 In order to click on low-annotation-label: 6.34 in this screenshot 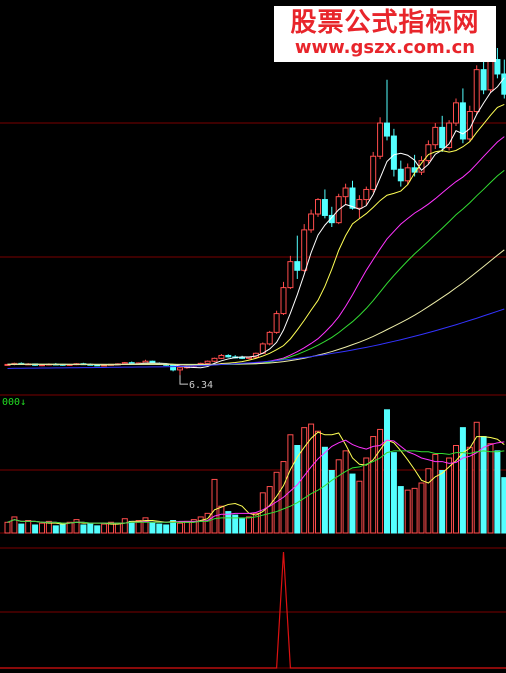, I will do `click(201, 385)`.